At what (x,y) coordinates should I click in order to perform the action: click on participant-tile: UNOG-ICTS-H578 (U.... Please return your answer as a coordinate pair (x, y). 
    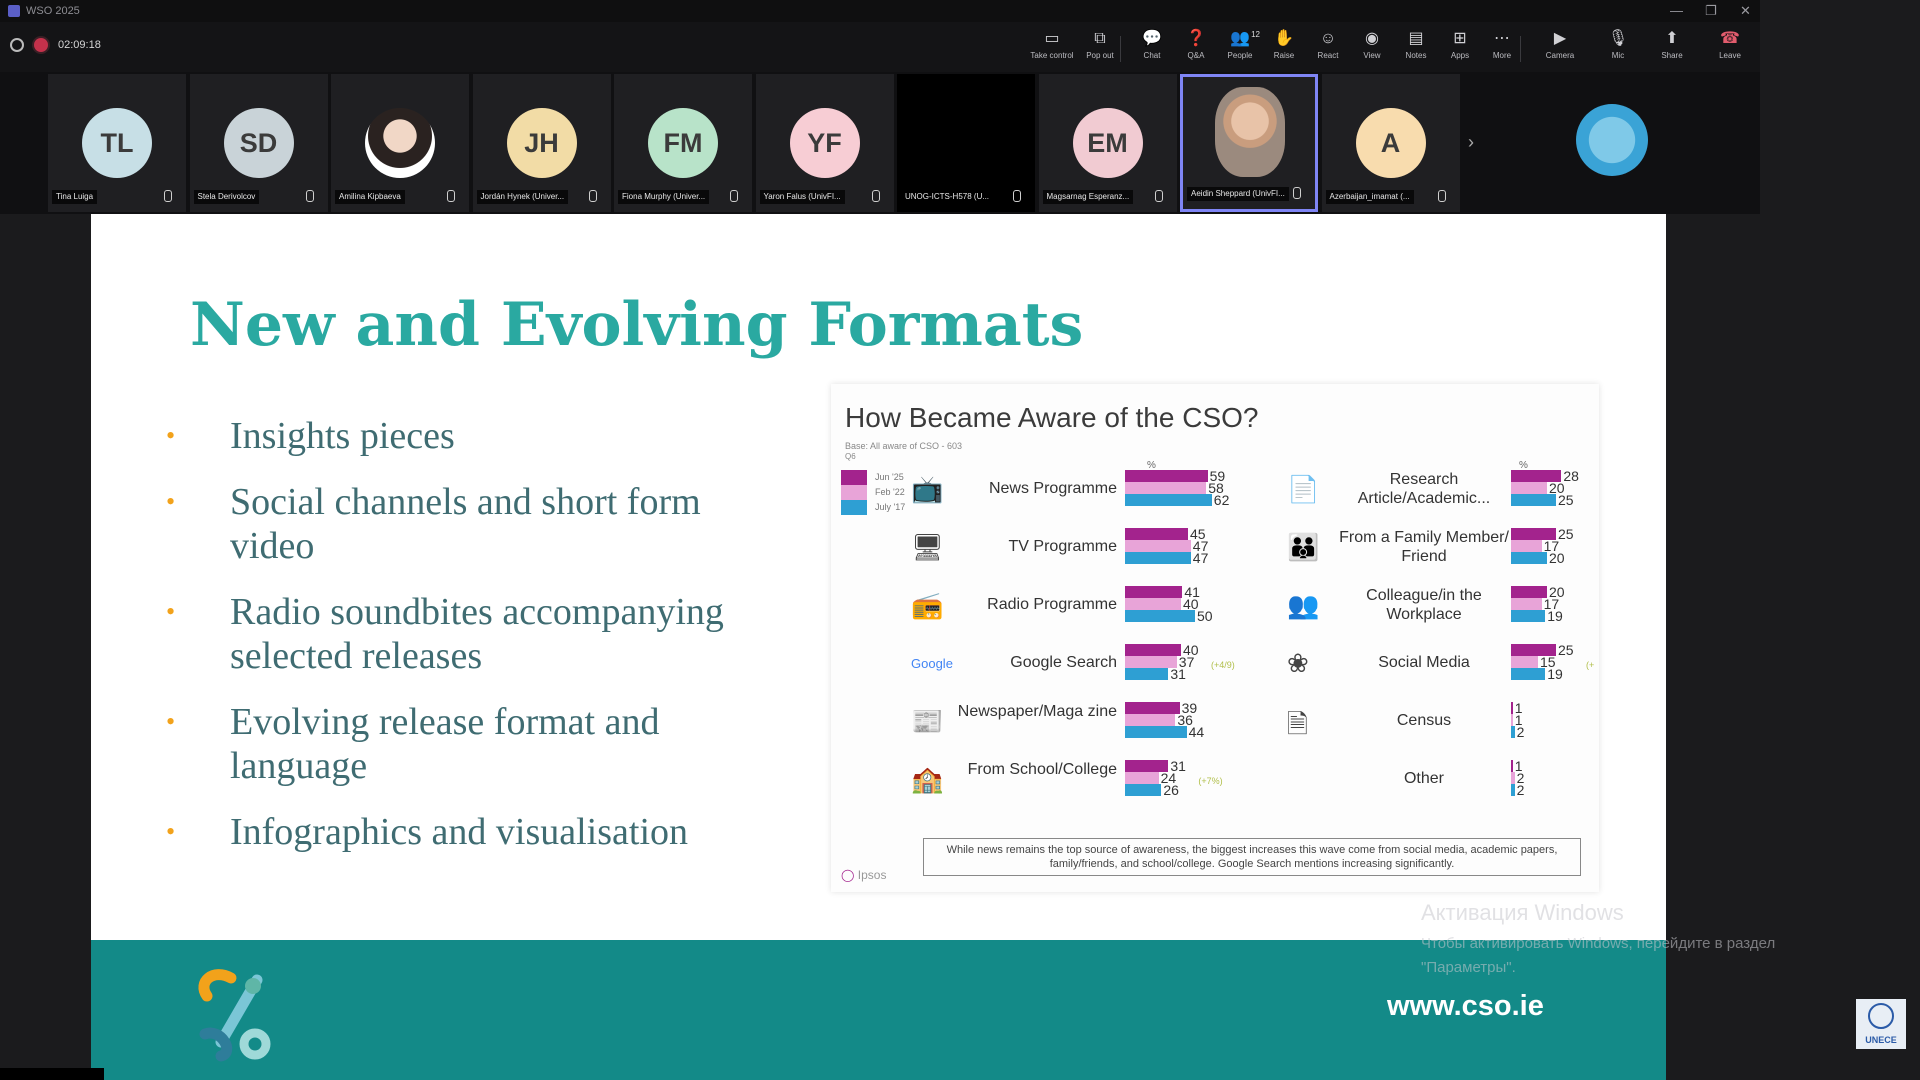
    Looking at the image, I should click on (966, 143).